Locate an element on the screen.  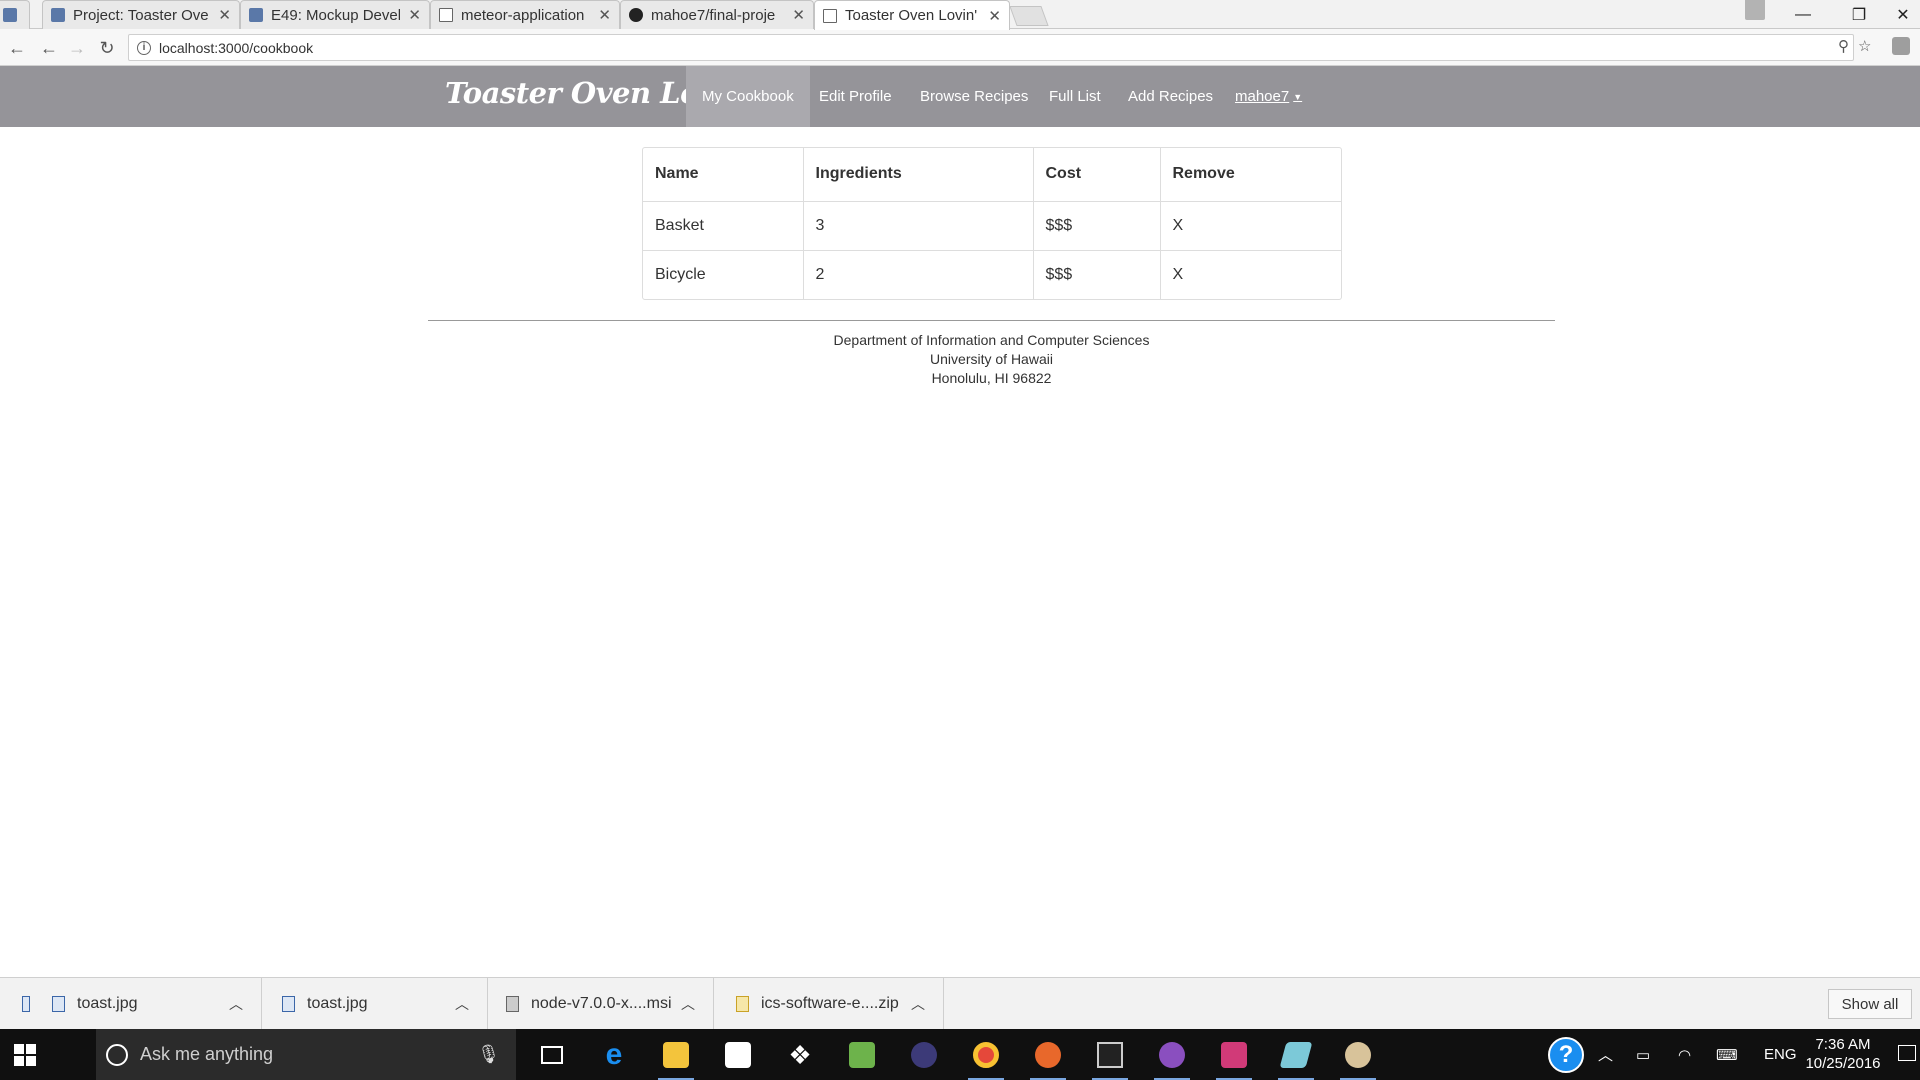
tab-title: Project: Toaster Ove is located at coordinates (141, 15).